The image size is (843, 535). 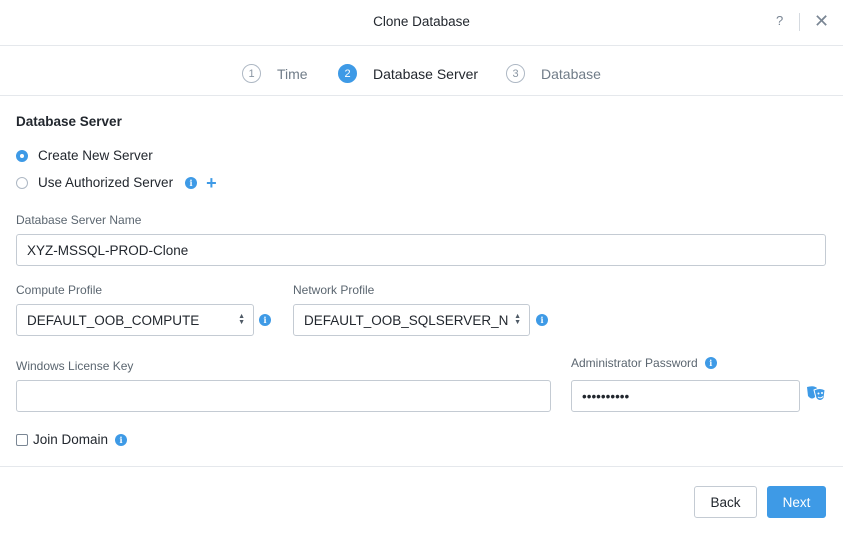 I want to click on dialog-title: Clone Database, so click(x=421, y=21).